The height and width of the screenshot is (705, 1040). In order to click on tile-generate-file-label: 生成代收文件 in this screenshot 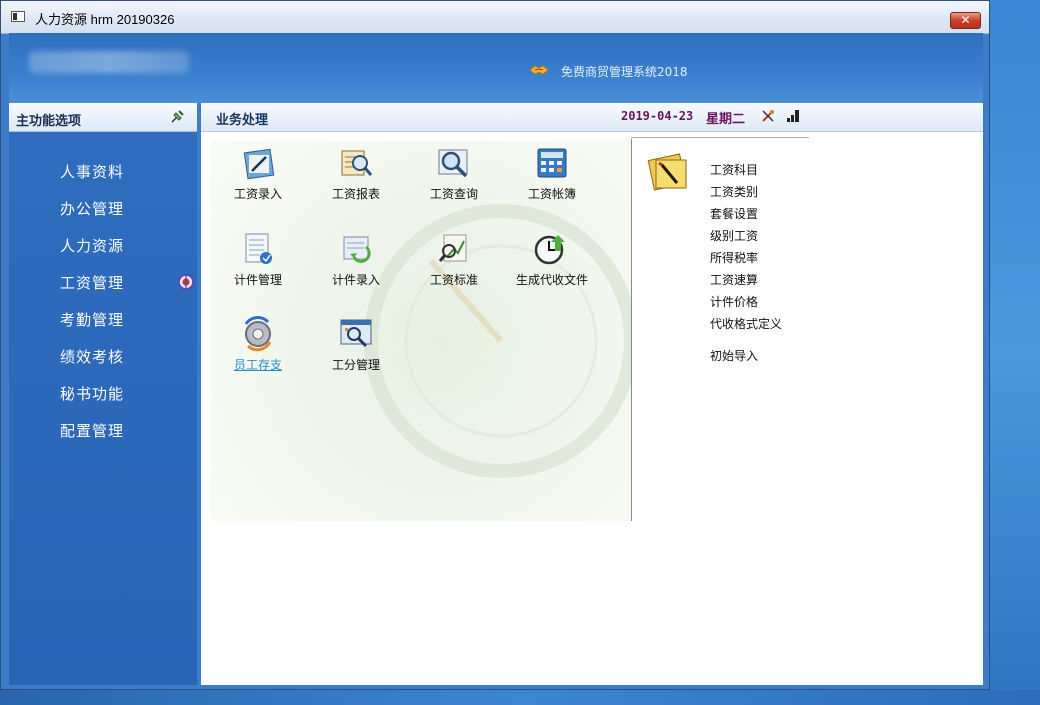, I will do `click(551, 280)`.